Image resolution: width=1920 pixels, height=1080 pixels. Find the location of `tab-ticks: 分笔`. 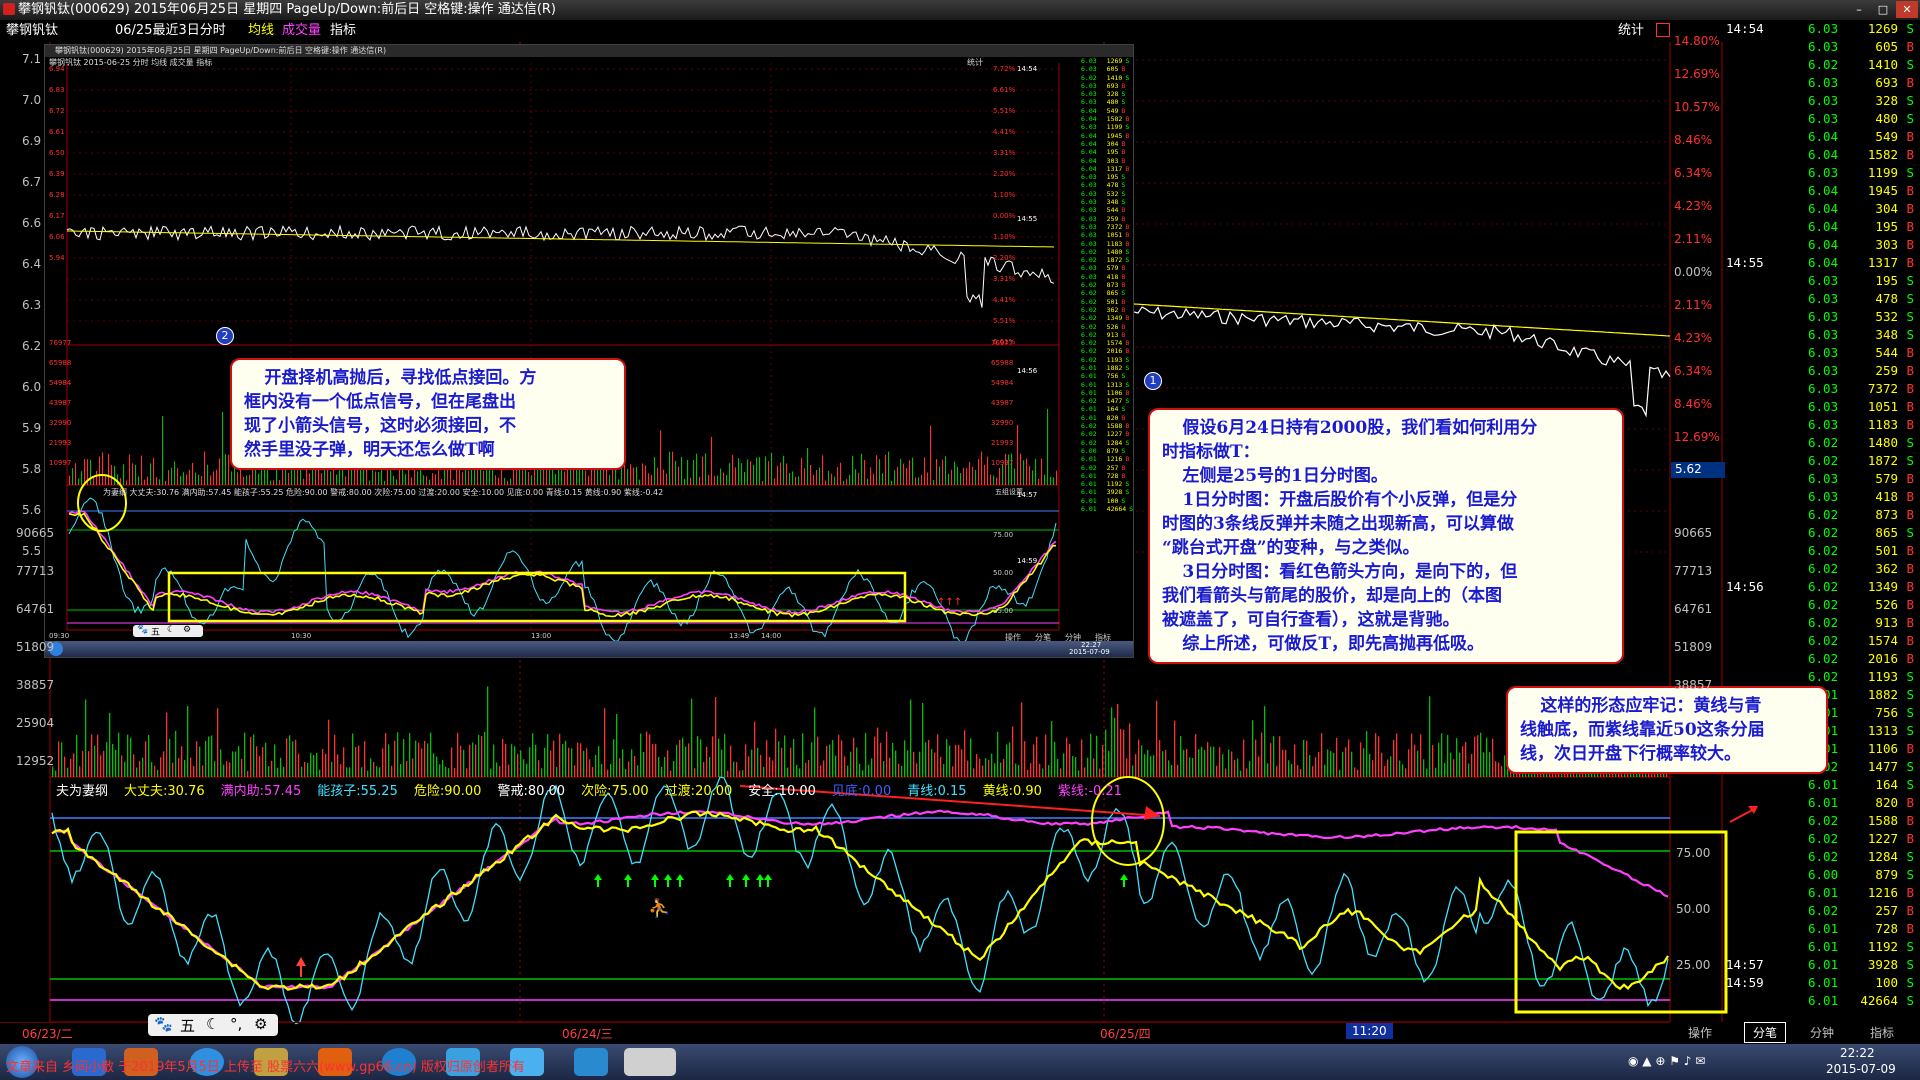

tab-ticks: 分笔 is located at coordinates (1765, 1032).